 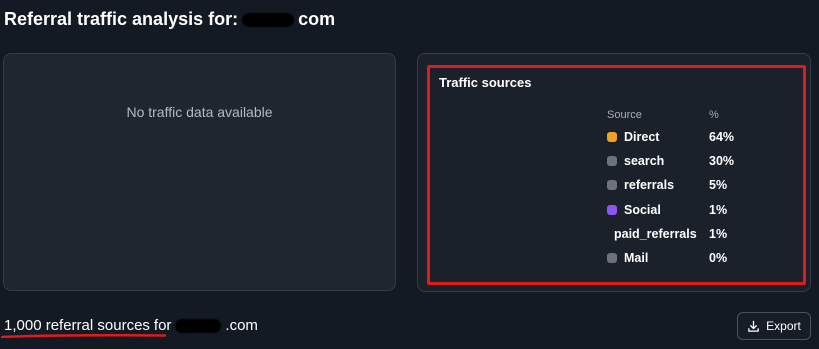 I want to click on download-icon, so click(x=753, y=326).